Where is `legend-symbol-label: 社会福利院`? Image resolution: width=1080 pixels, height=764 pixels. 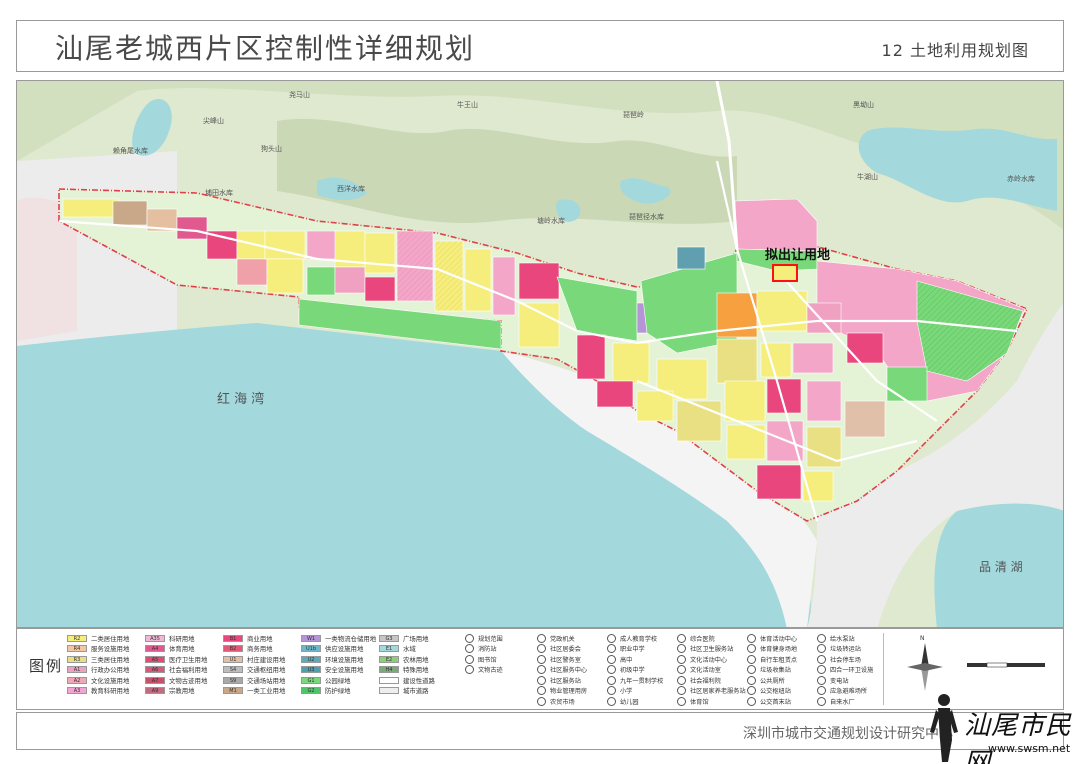 legend-symbol-label: 社会福利院 is located at coordinates (705, 681).